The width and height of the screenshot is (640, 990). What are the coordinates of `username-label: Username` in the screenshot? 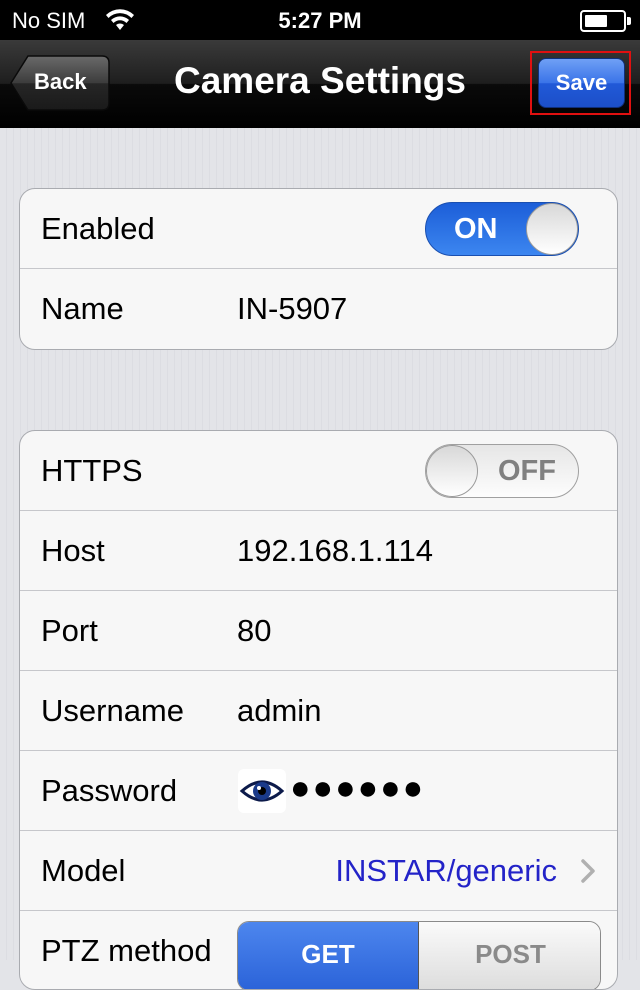 It's located at (112, 710).